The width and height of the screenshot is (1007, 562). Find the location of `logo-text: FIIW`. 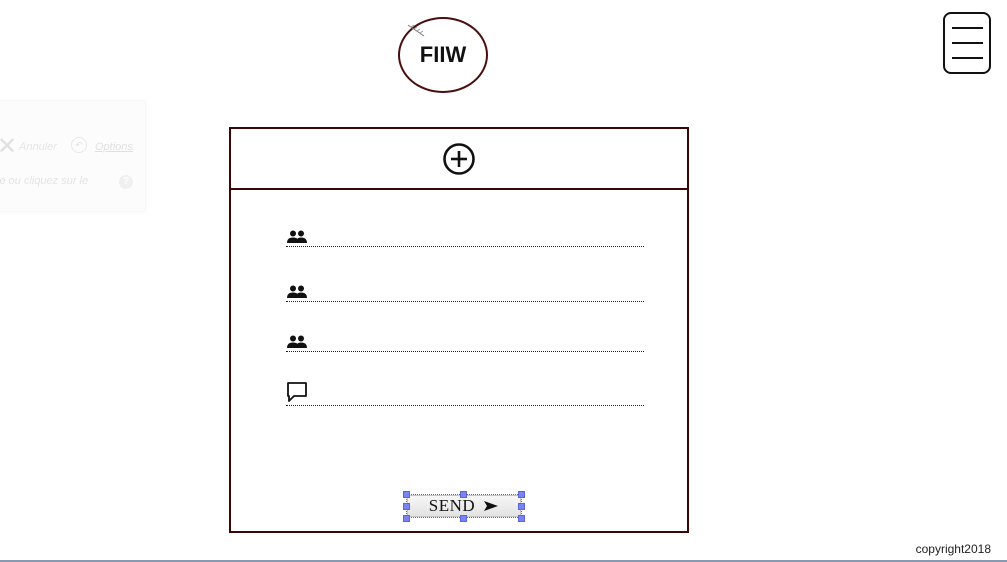

logo-text: FIIW is located at coordinates (443, 54).